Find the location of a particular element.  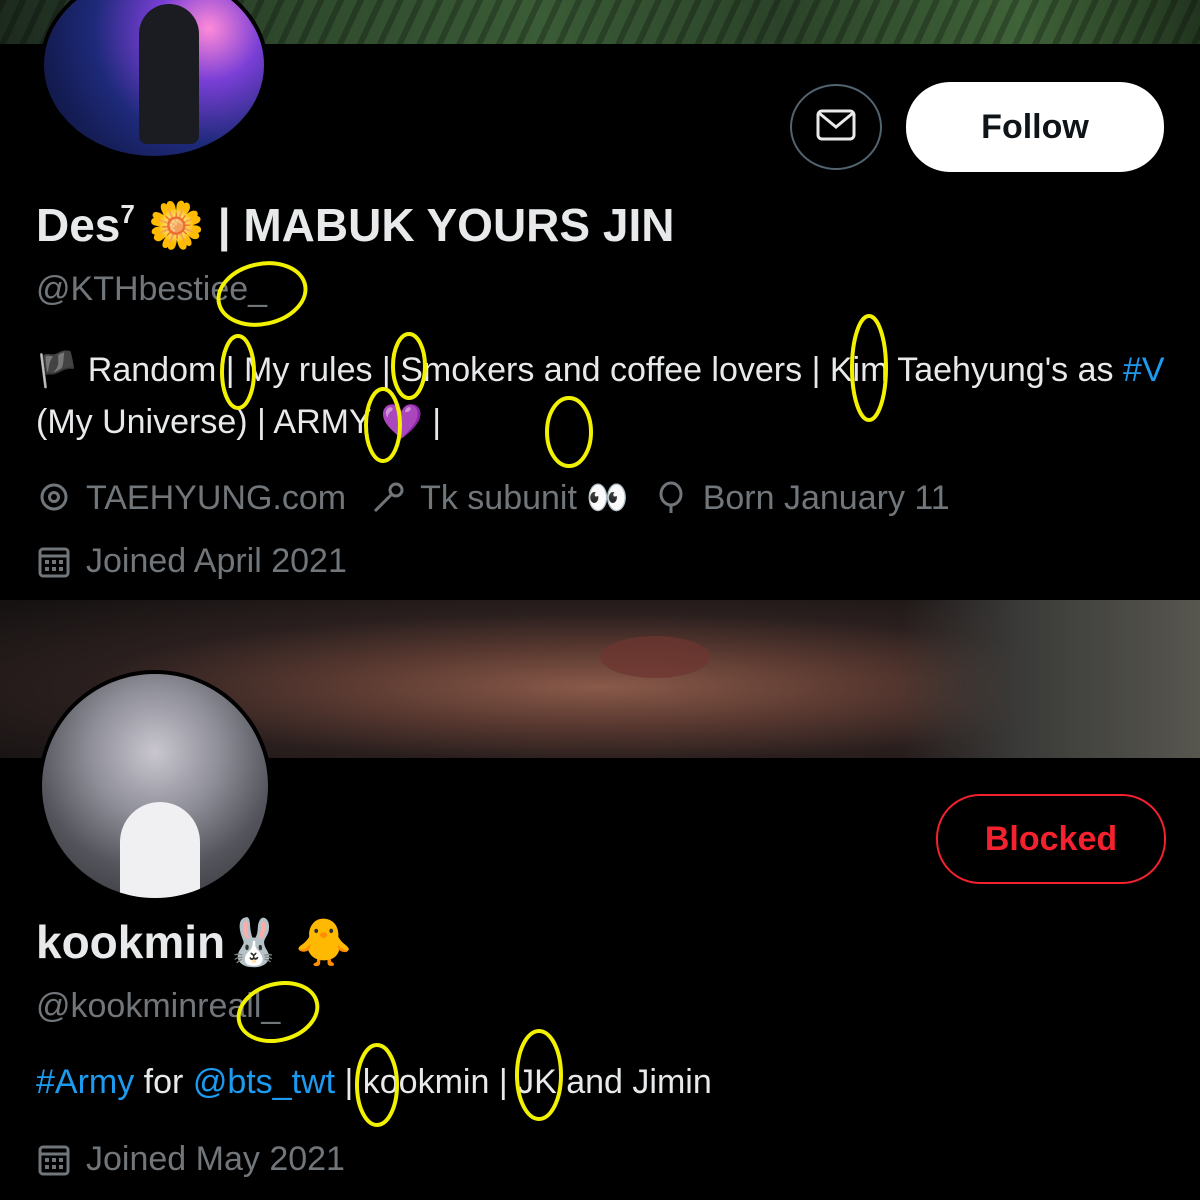

birthday-icon is located at coordinates (671, 498).